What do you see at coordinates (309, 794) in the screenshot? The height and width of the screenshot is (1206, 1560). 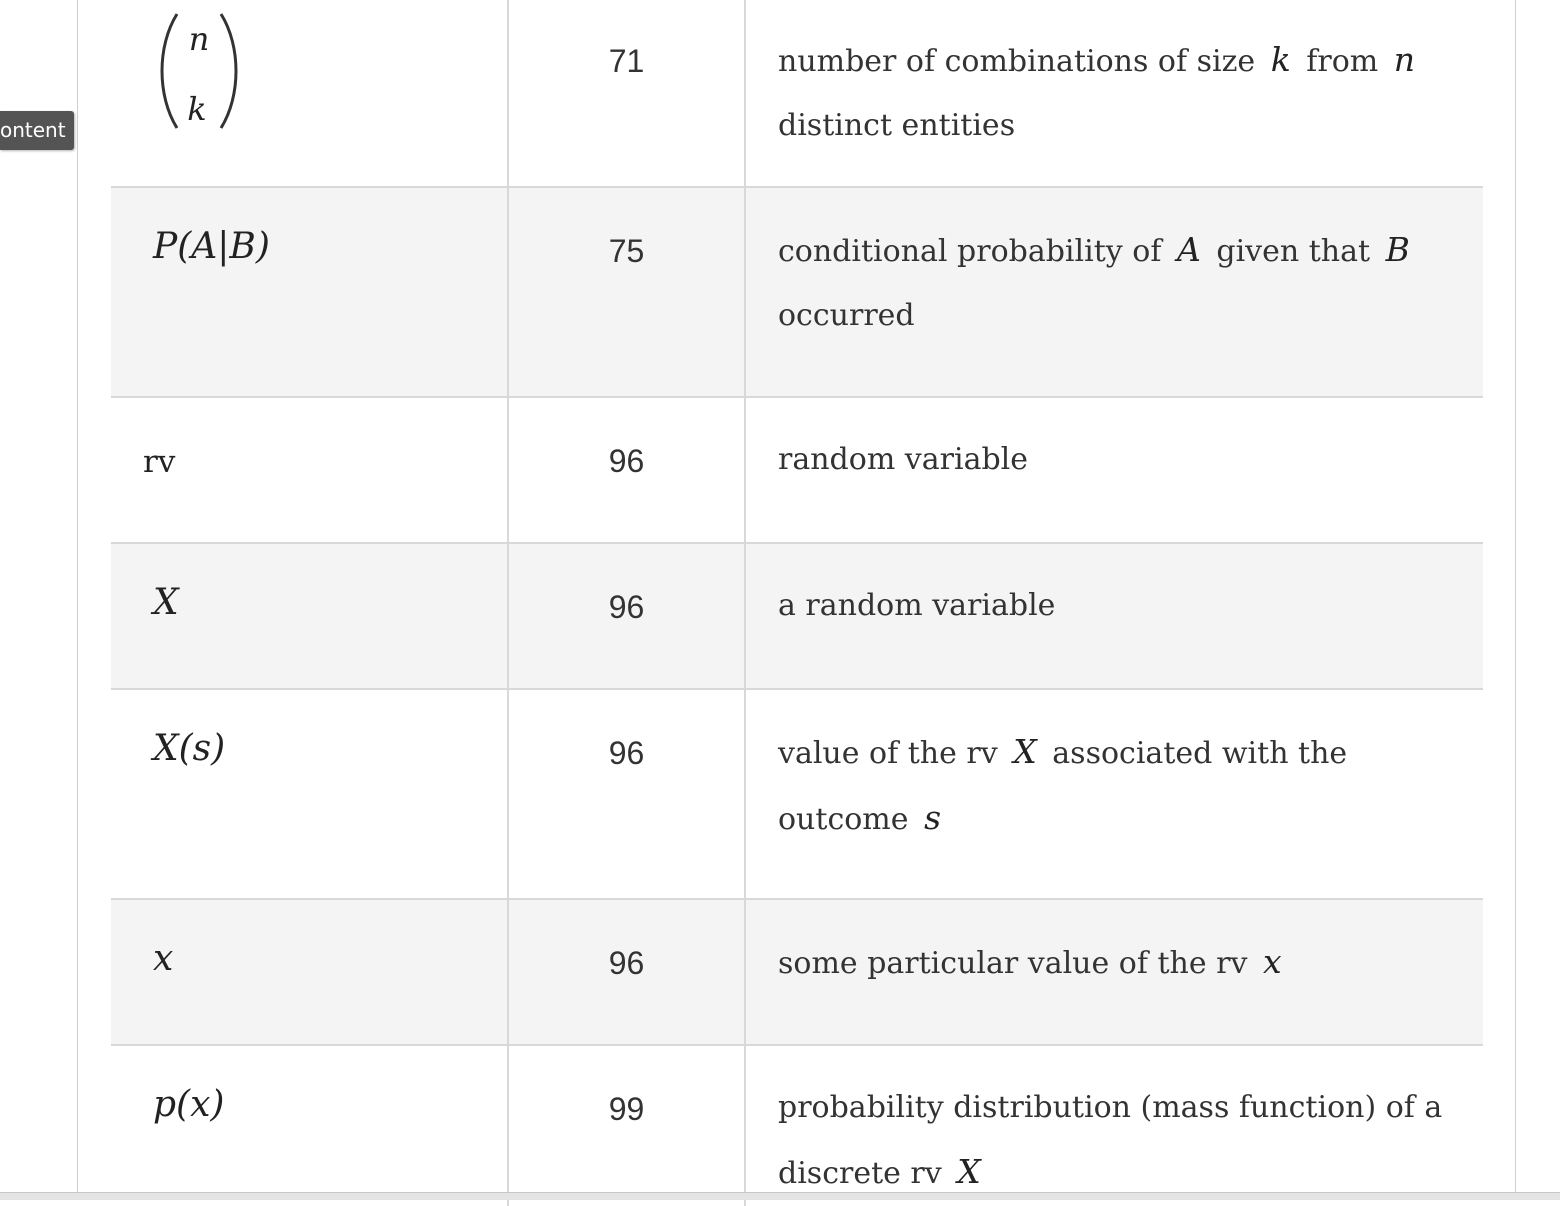 I see `symbol-cell: X(s)` at bounding box center [309, 794].